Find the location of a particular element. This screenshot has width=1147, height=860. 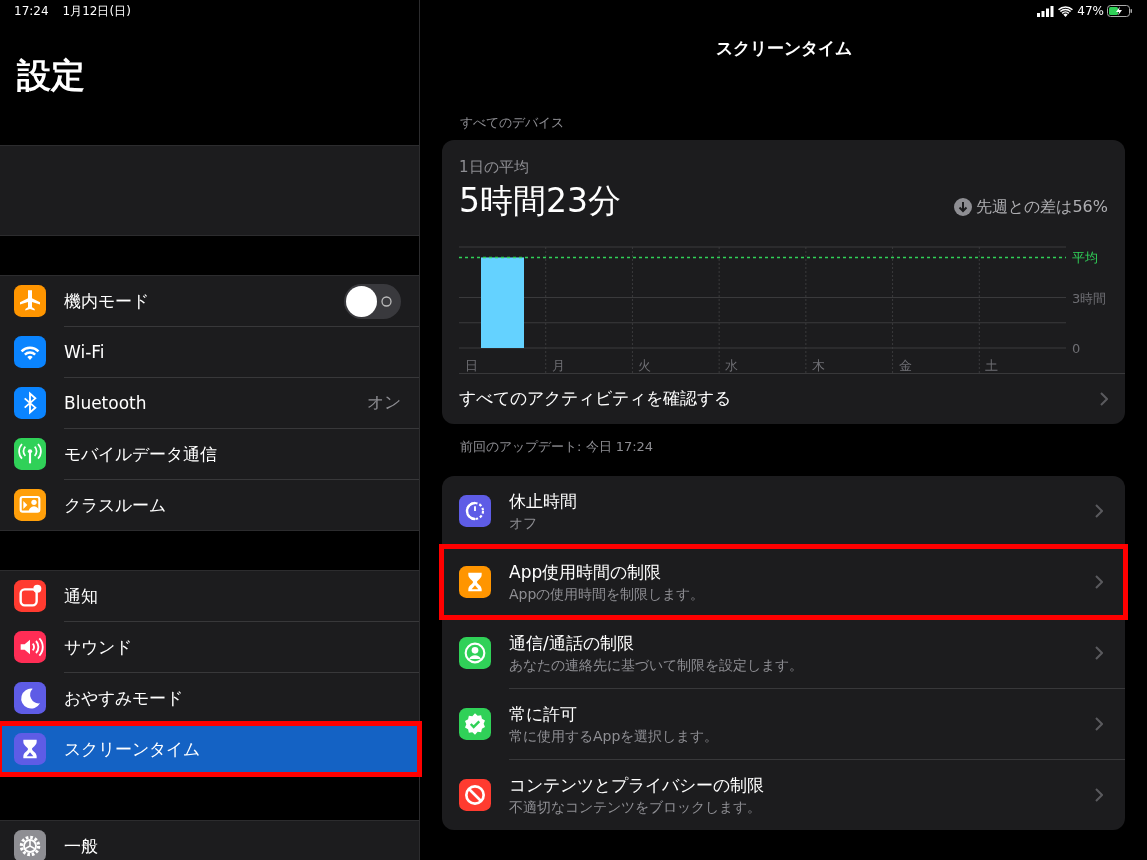

item-label: Bluetooth is located at coordinates (106, 403).